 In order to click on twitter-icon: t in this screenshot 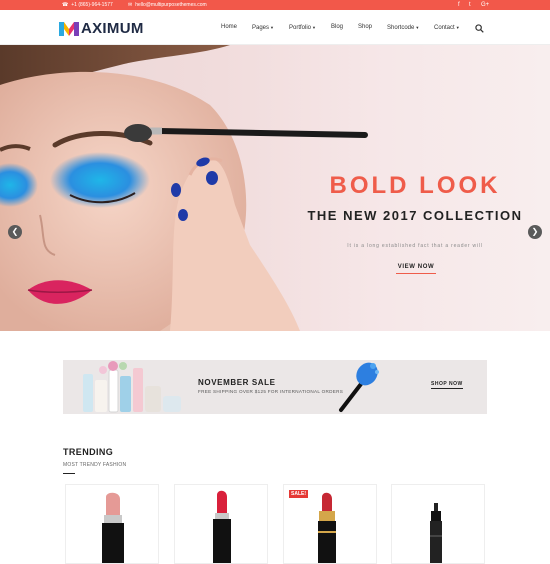, I will do `click(470, 5)`.